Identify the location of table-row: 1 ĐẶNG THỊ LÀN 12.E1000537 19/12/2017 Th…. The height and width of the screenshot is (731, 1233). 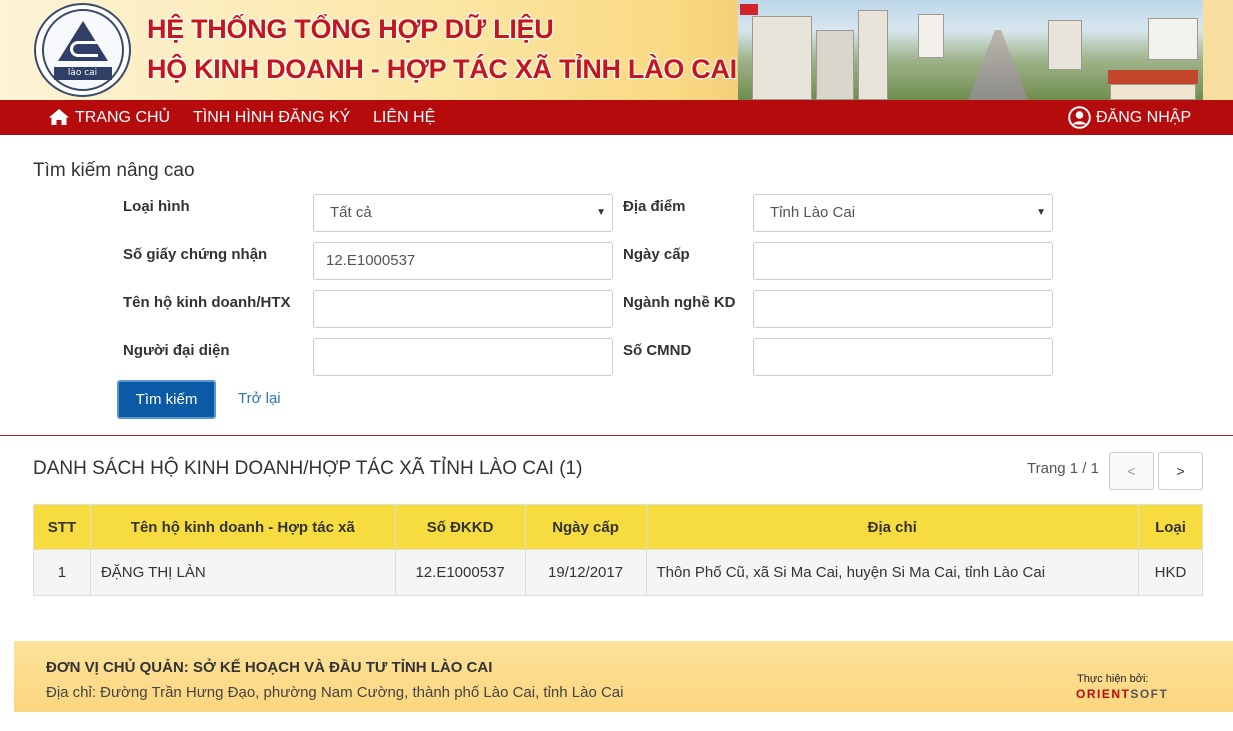
(618, 572).